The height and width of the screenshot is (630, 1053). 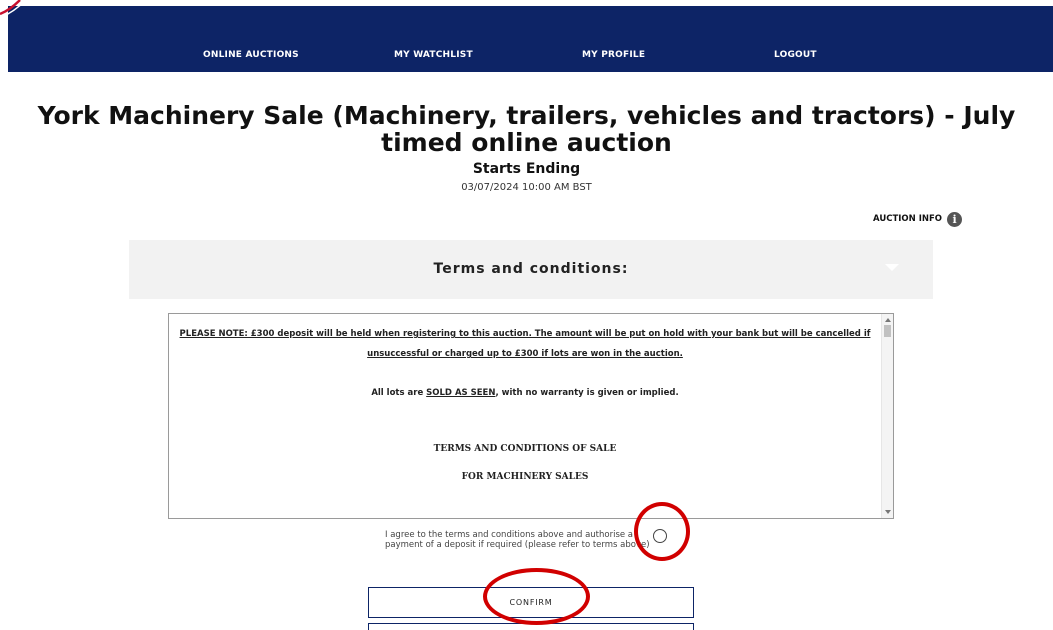 What do you see at coordinates (795, 55) in the screenshot?
I see `nav-logout: LOGOUT` at bounding box center [795, 55].